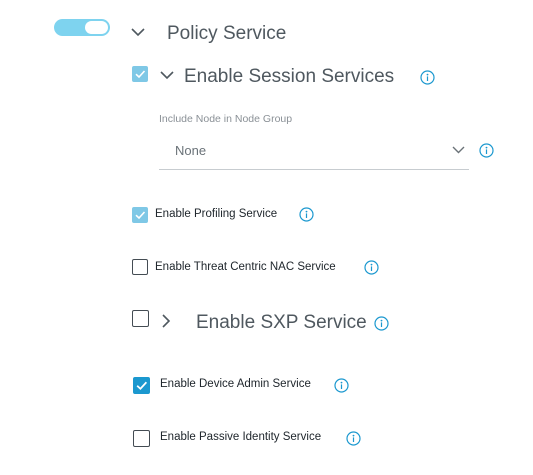 This screenshot has height=475, width=533. Describe the element at coordinates (141, 438) in the screenshot. I see `passive-identity-checkbox` at that location.